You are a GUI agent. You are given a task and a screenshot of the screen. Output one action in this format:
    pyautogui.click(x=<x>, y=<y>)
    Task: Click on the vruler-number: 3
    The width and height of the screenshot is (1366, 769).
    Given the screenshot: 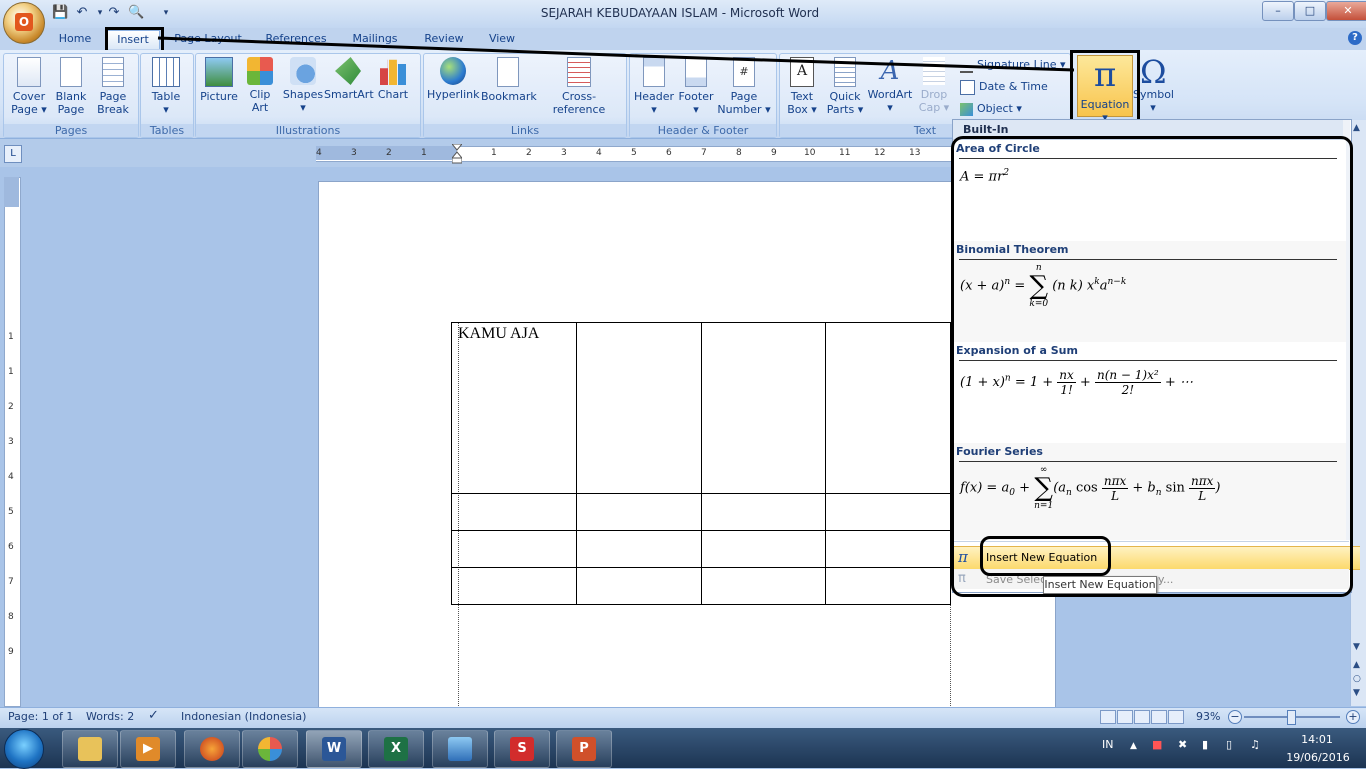 What is the action you would take?
    pyautogui.click(x=11, y=442)
    